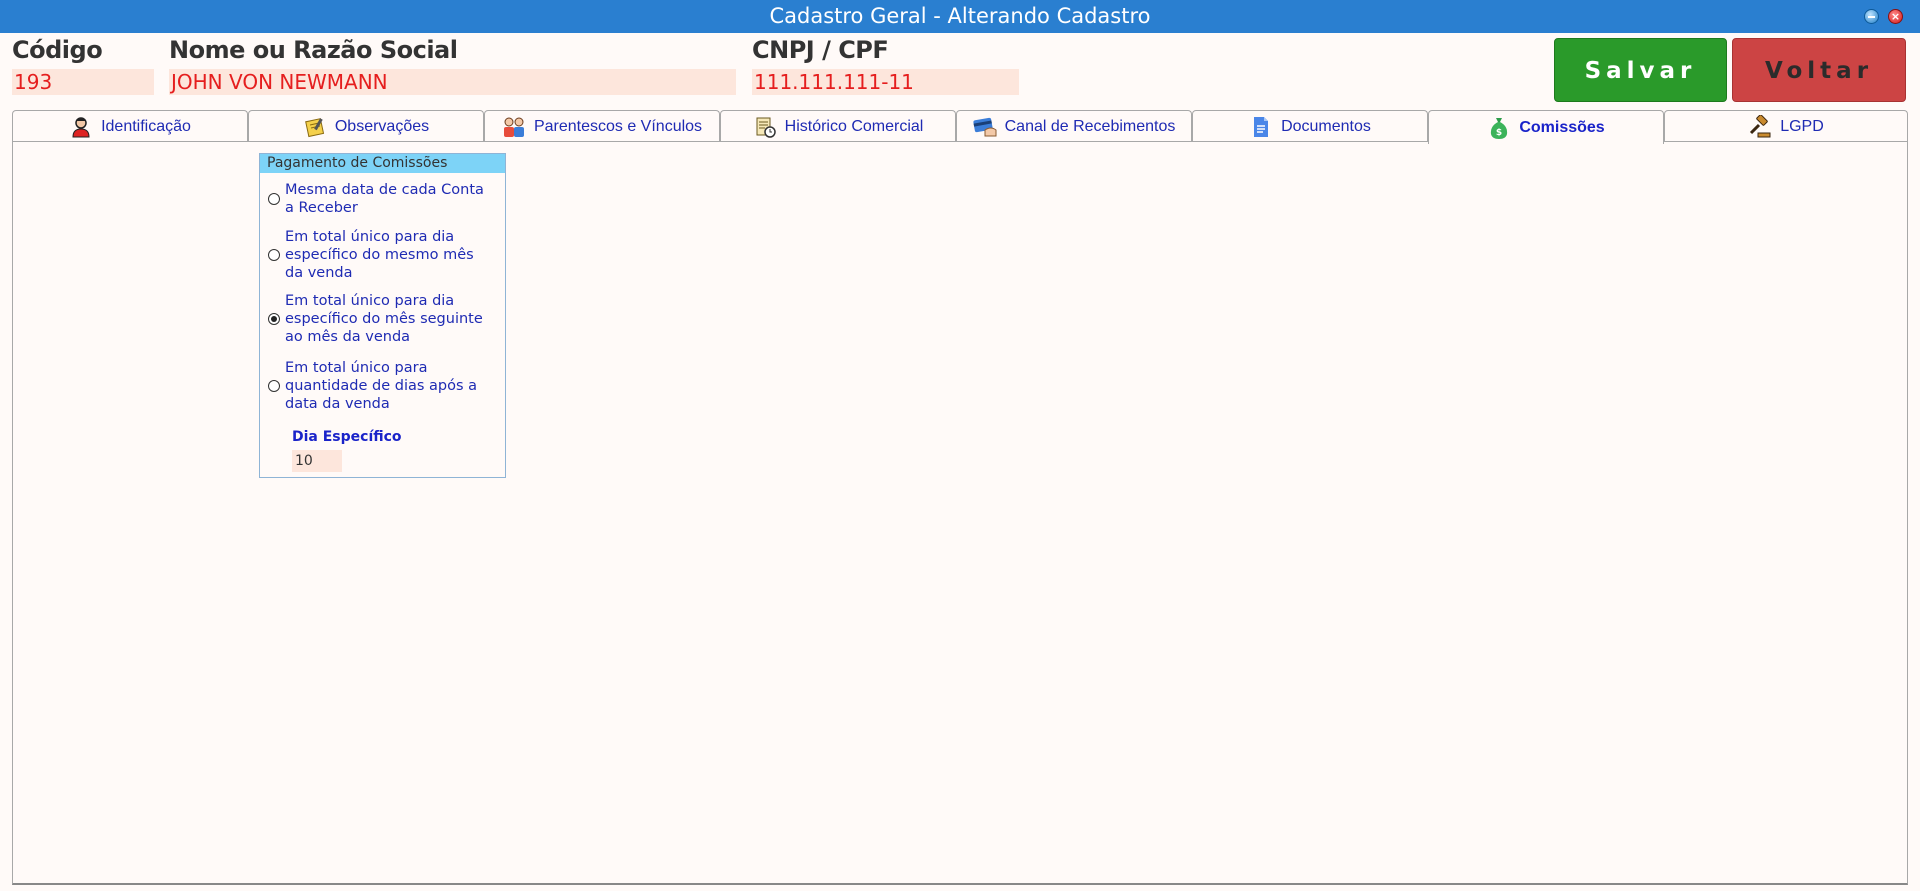  Describe the element at coordinates (57, 50) in the screenshot. I see `codigo-label: Código` at that location.